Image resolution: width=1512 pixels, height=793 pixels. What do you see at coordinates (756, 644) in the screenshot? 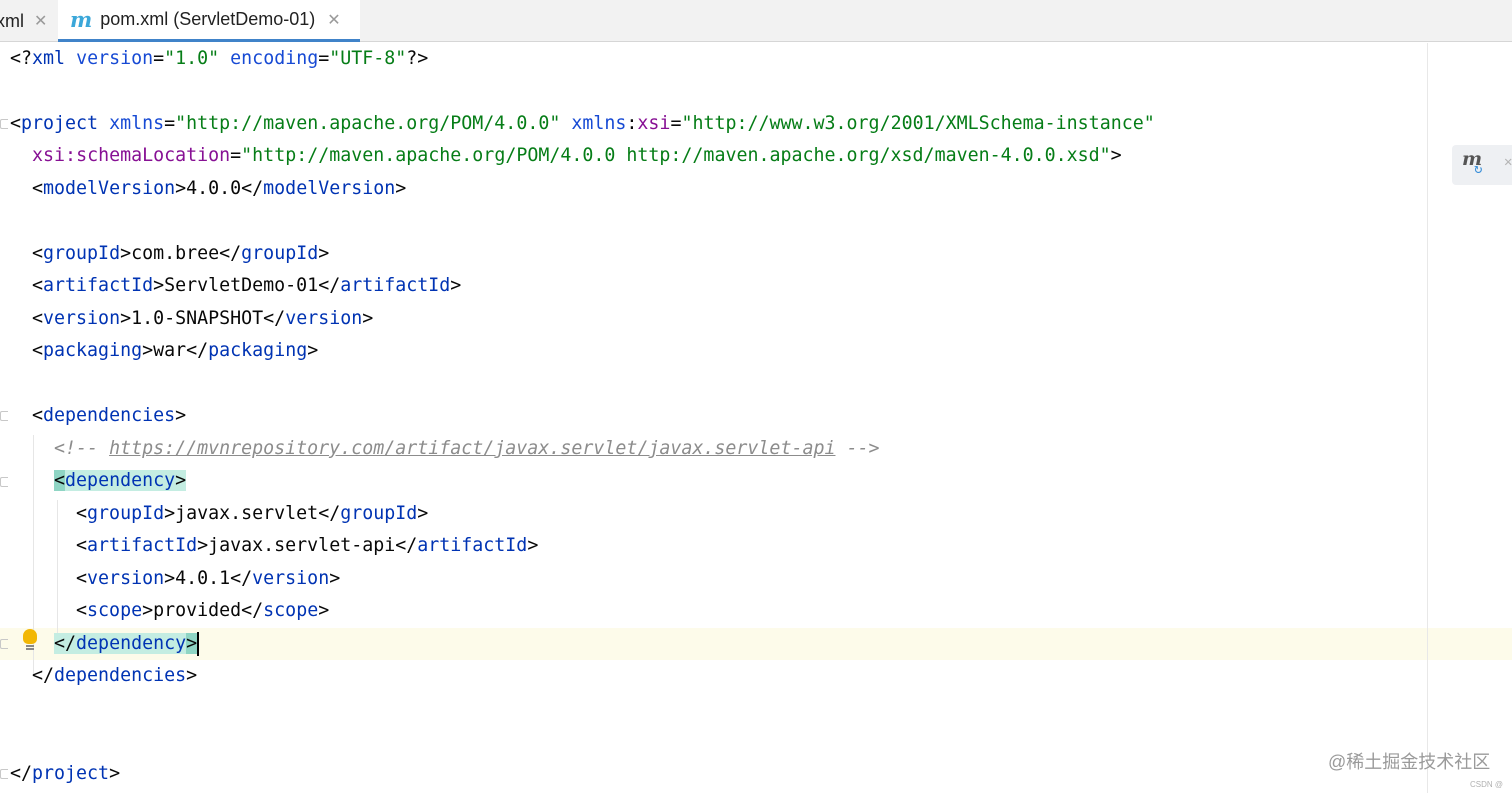
I see `current-line-highlight` at bounding box center [756, 644].